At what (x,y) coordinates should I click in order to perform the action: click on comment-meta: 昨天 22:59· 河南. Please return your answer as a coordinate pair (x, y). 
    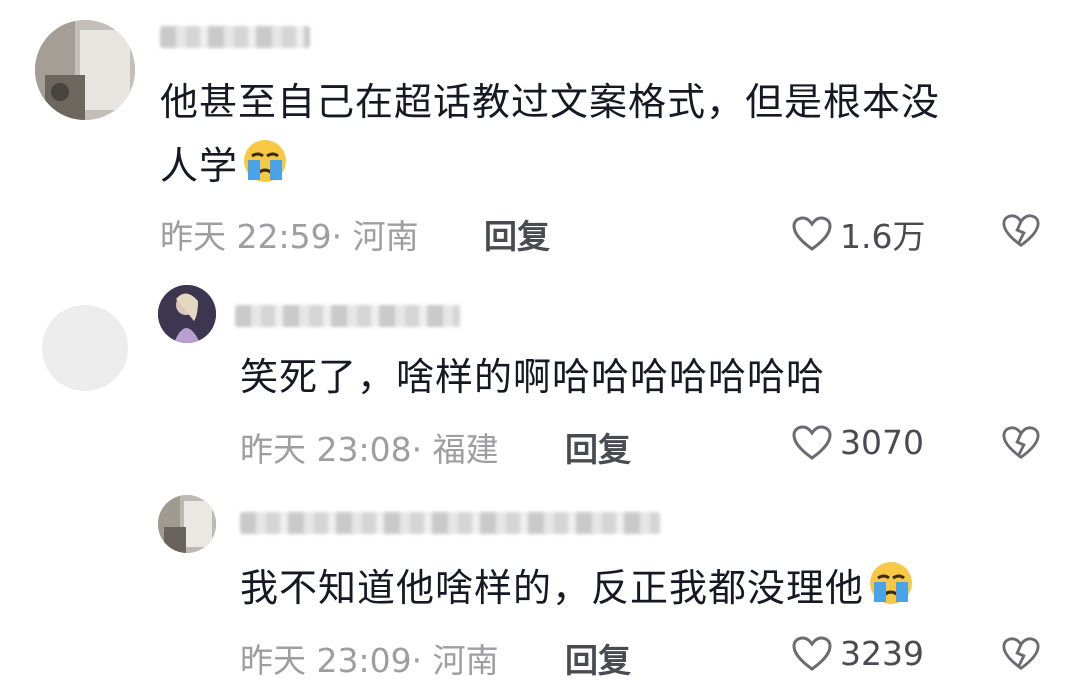
    Looking at the image, I should click on (289, 234).